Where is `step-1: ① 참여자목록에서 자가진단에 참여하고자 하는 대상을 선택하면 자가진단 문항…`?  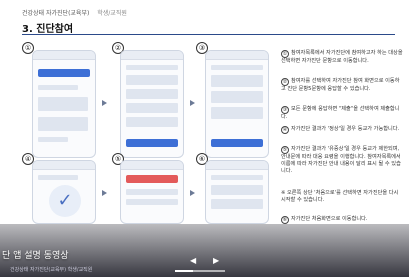 step-1: ① 참여자목록에서 자가진단에 참여하고자 하는 대상을 선택하면 자가진단 문항… is located at coordinates (342, 57).